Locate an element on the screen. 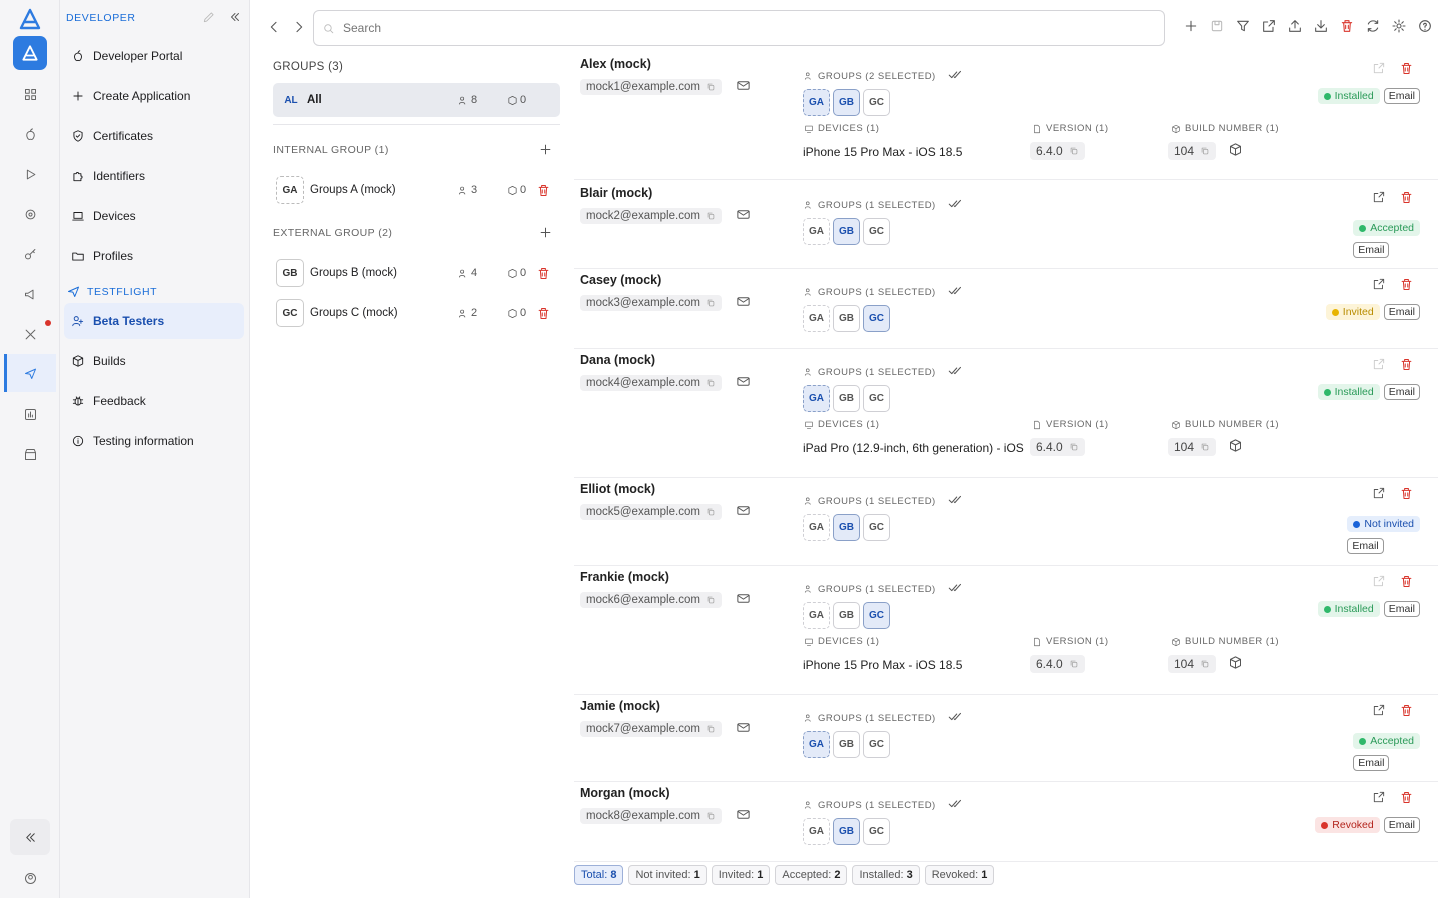  testflight-icon is located at coordinates (30, 373).